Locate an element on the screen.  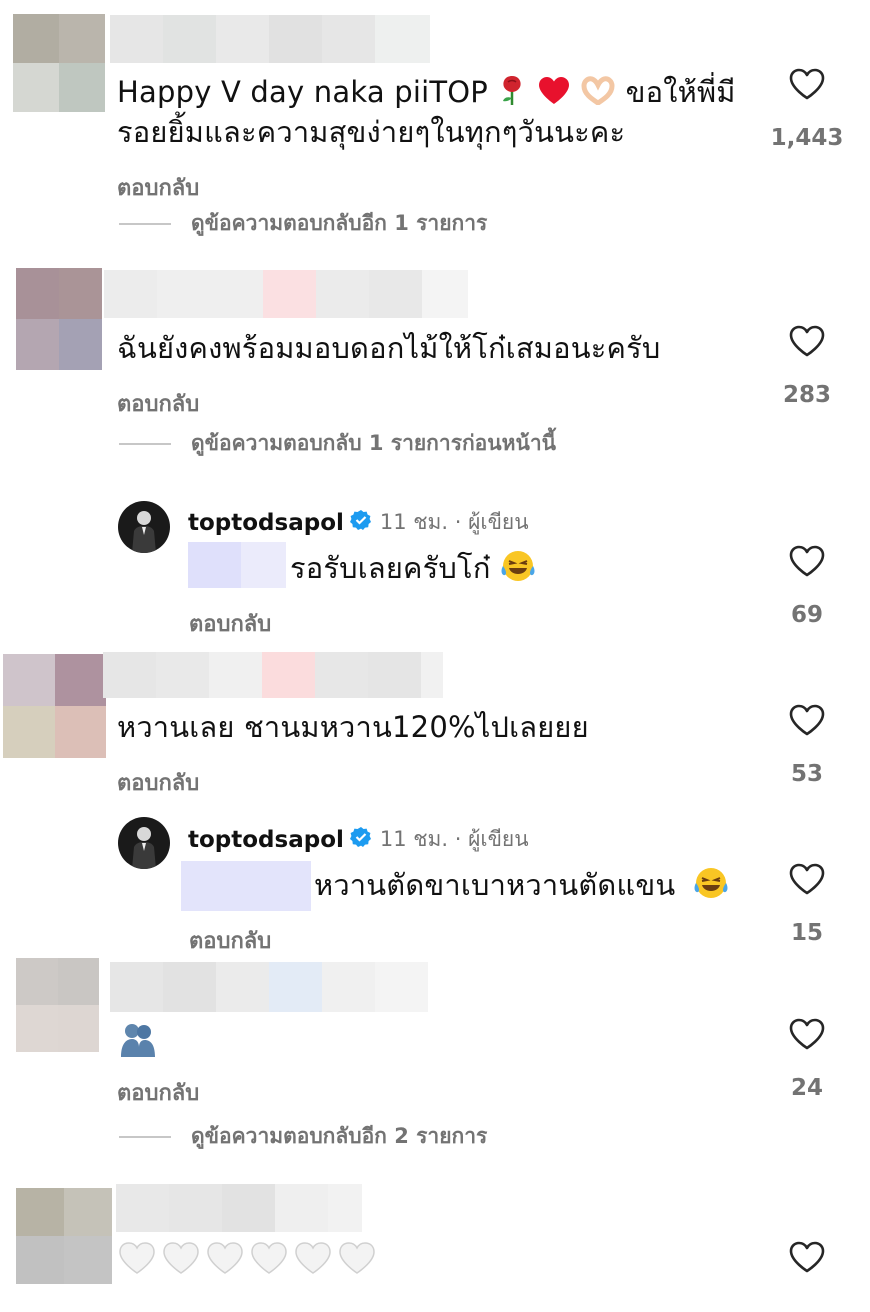
view-replies-button: ดูข้อความตอบกลับอีก 2 รายการ is located at coordinates (303, 1136).